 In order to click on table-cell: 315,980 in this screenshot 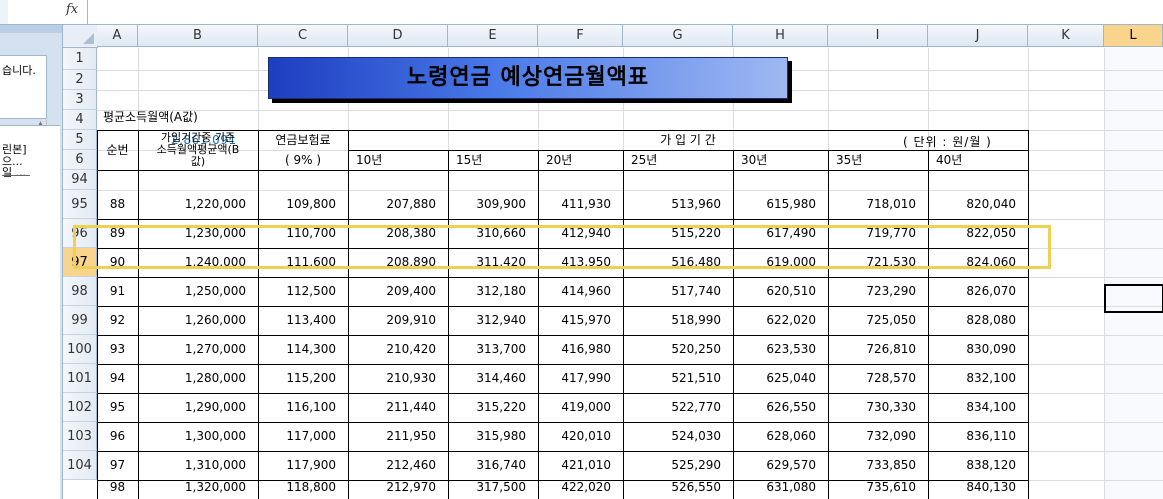, I will do `click(493, 436)`.